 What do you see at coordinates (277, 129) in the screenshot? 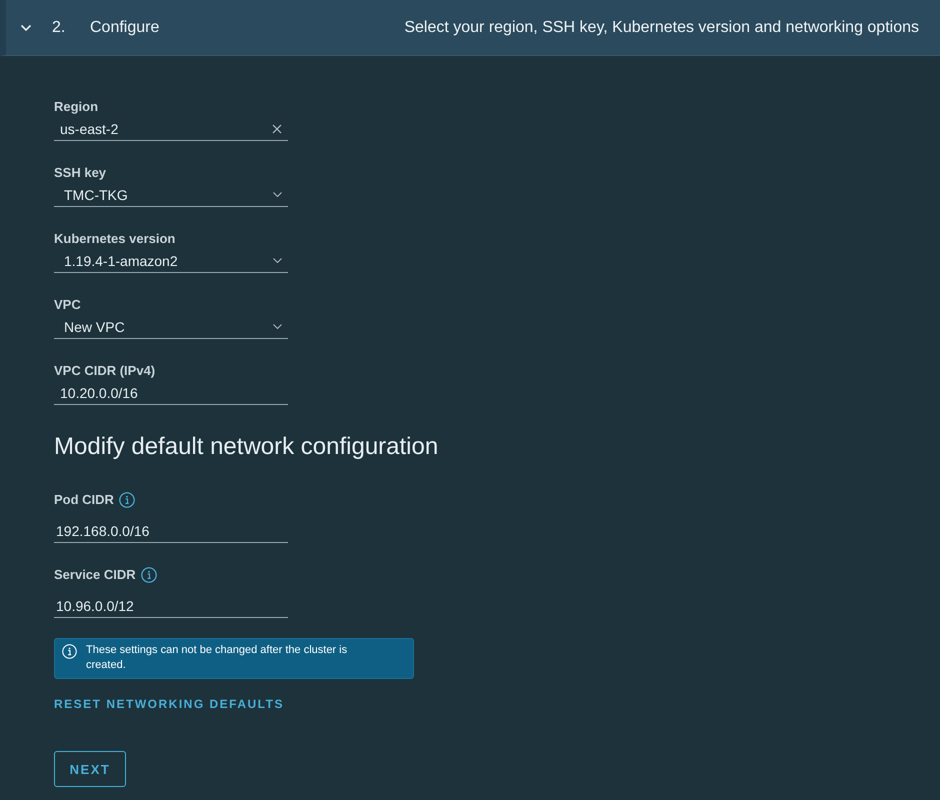
I see `clear-icon` at bounding box center [277, 129].